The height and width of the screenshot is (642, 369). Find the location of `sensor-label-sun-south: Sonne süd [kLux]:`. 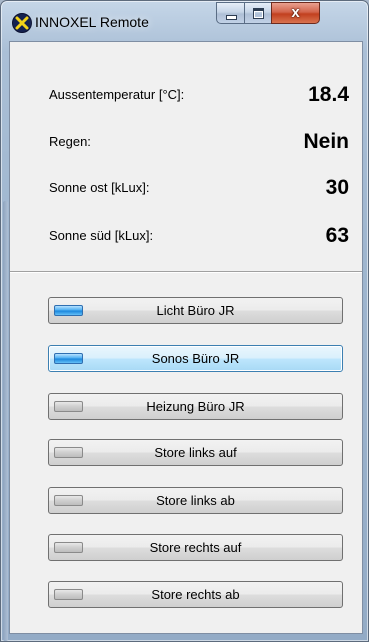

sensor-label-sun-south: Sonne süd [kLux]: is located at coordinates (101, 235).